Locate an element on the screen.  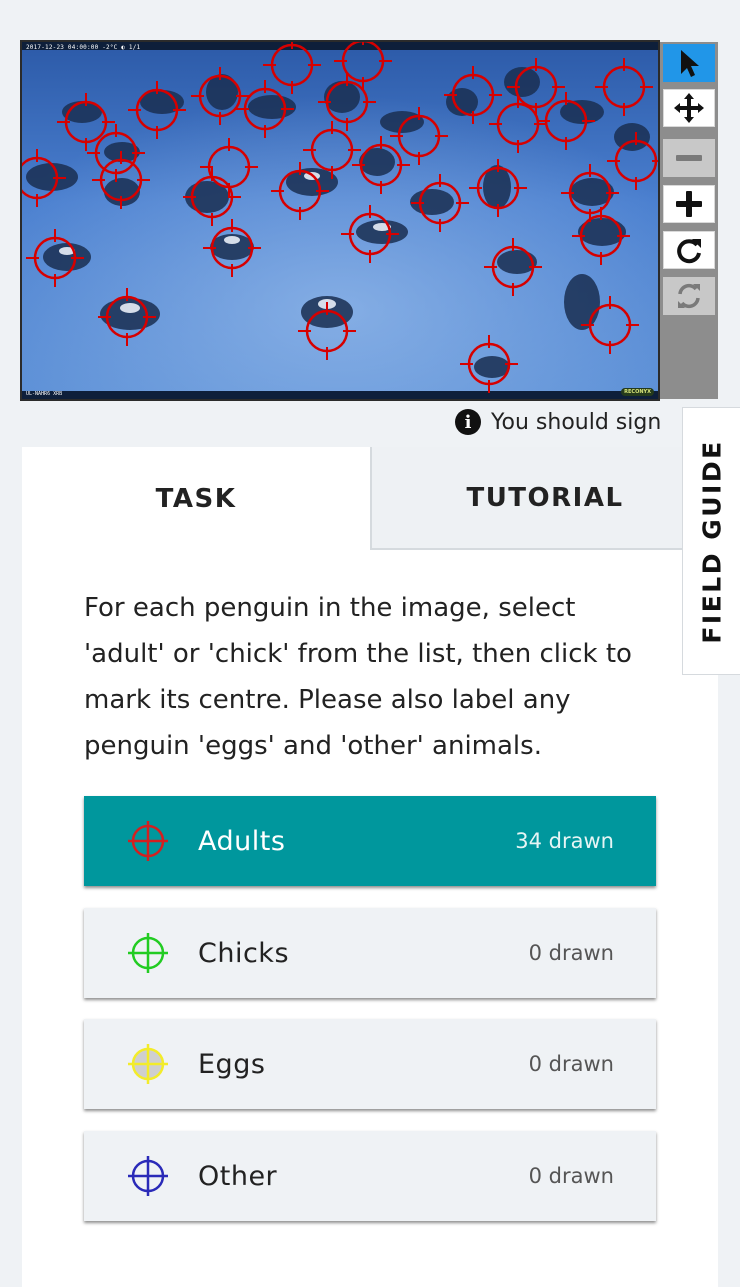
tab-task: TASK is located at coordinates (196, 498).